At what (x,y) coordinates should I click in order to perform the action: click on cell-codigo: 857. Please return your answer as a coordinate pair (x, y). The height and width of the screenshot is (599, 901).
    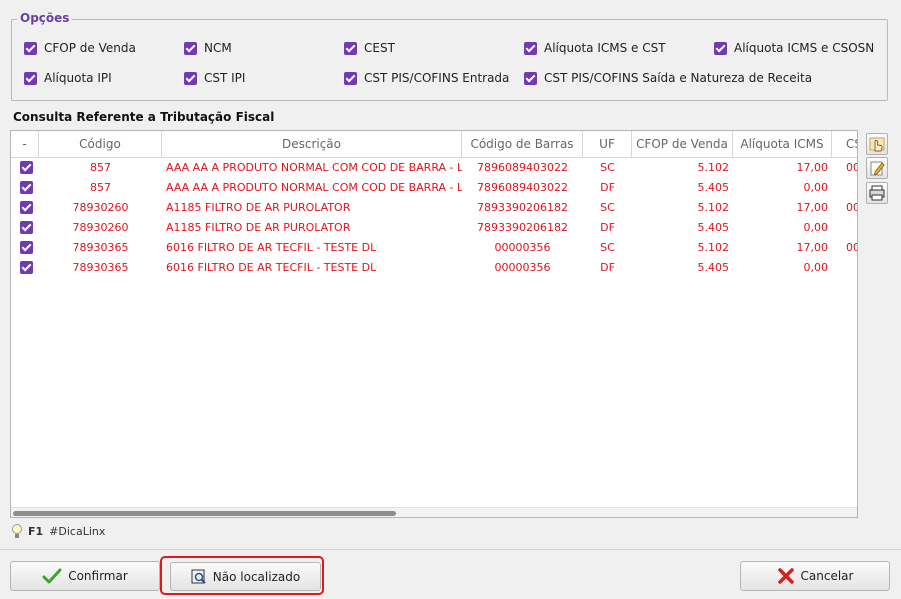
    Looking at the image, I should click on (100, 187).